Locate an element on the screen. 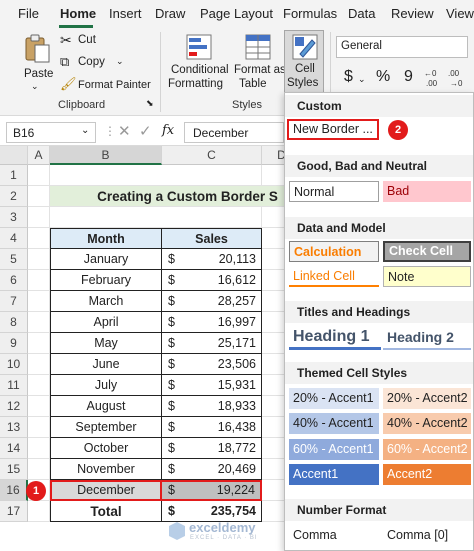 This screenshot has width=474, height=551. month-cell: June is located at coordinates (106, 364).